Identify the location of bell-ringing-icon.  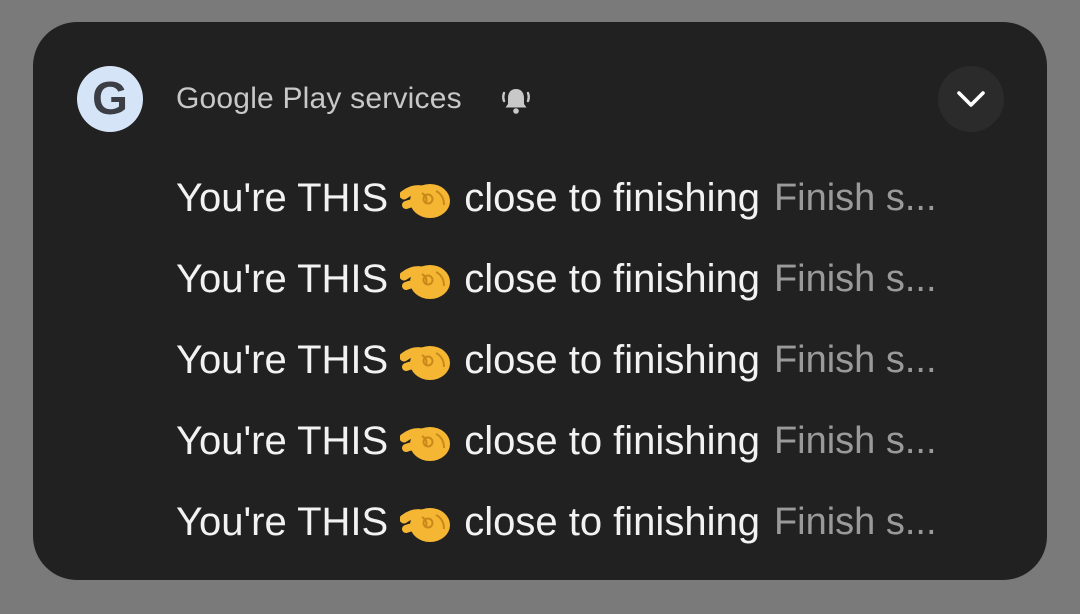
(516, 101).